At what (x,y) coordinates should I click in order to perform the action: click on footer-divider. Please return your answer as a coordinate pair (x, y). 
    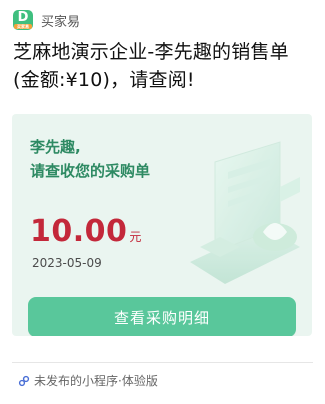
    Looking at the image, I should click on (162, 362).